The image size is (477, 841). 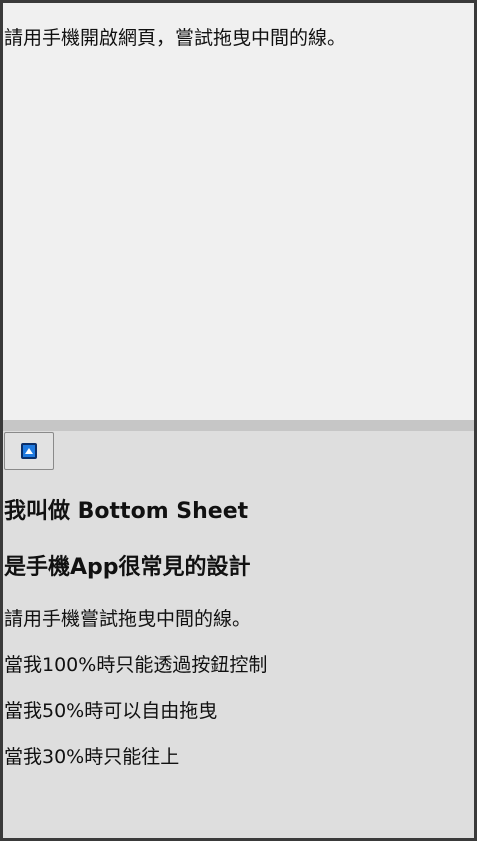 What do you see at coordinates (136, 665) in the screenshot?
I see `sheet-paragraph: 當我100%時只能透過按鈕控制` at bounding box center [136, 665].